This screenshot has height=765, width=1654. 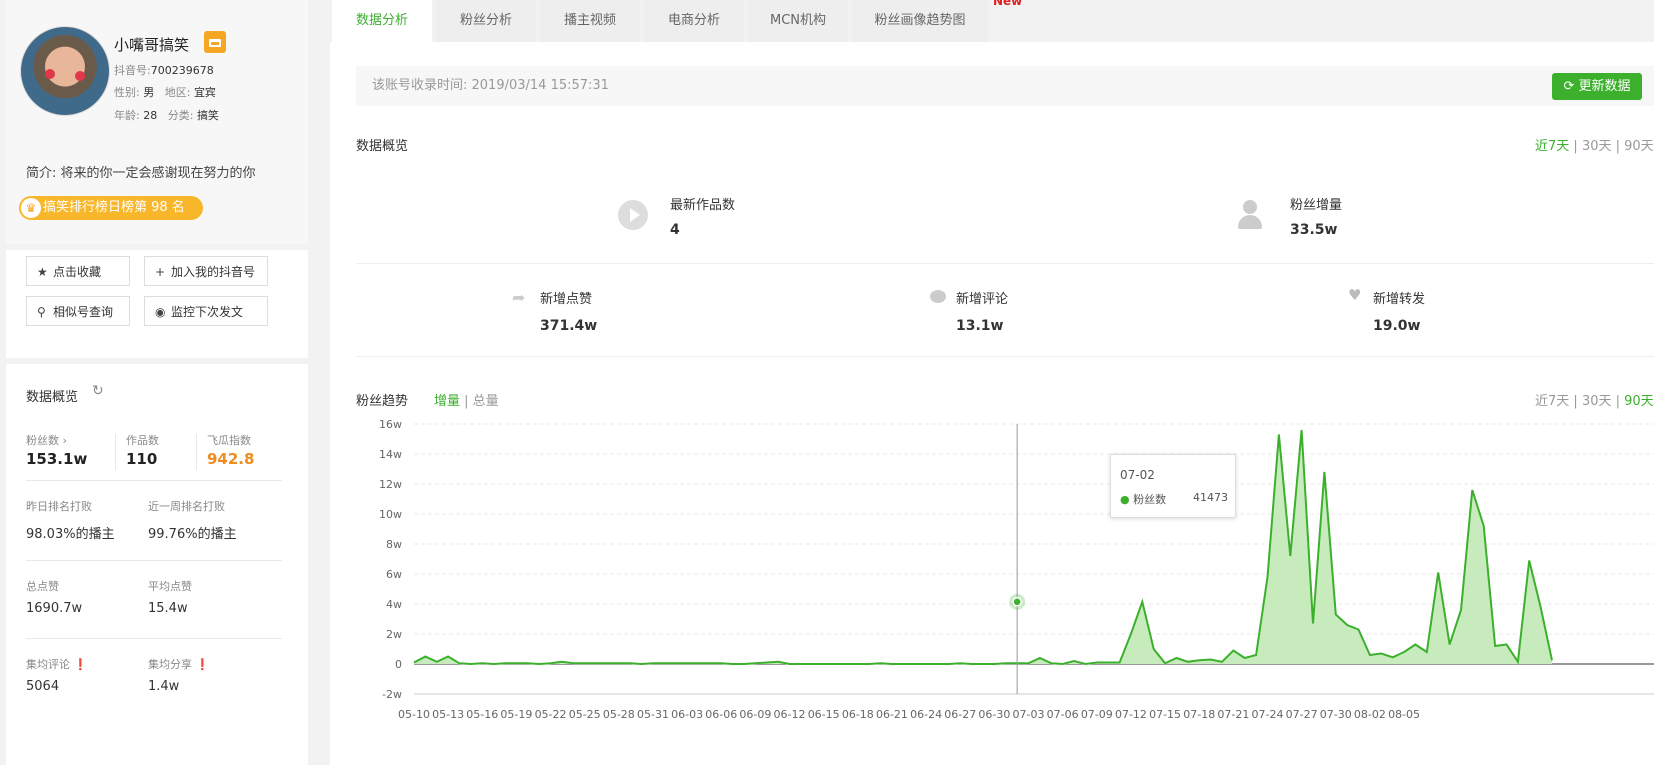 What do you see at coordinates (398, 664) in the screenshot?
I see `y-tick-label: 0` at bounding box center [398, 664].